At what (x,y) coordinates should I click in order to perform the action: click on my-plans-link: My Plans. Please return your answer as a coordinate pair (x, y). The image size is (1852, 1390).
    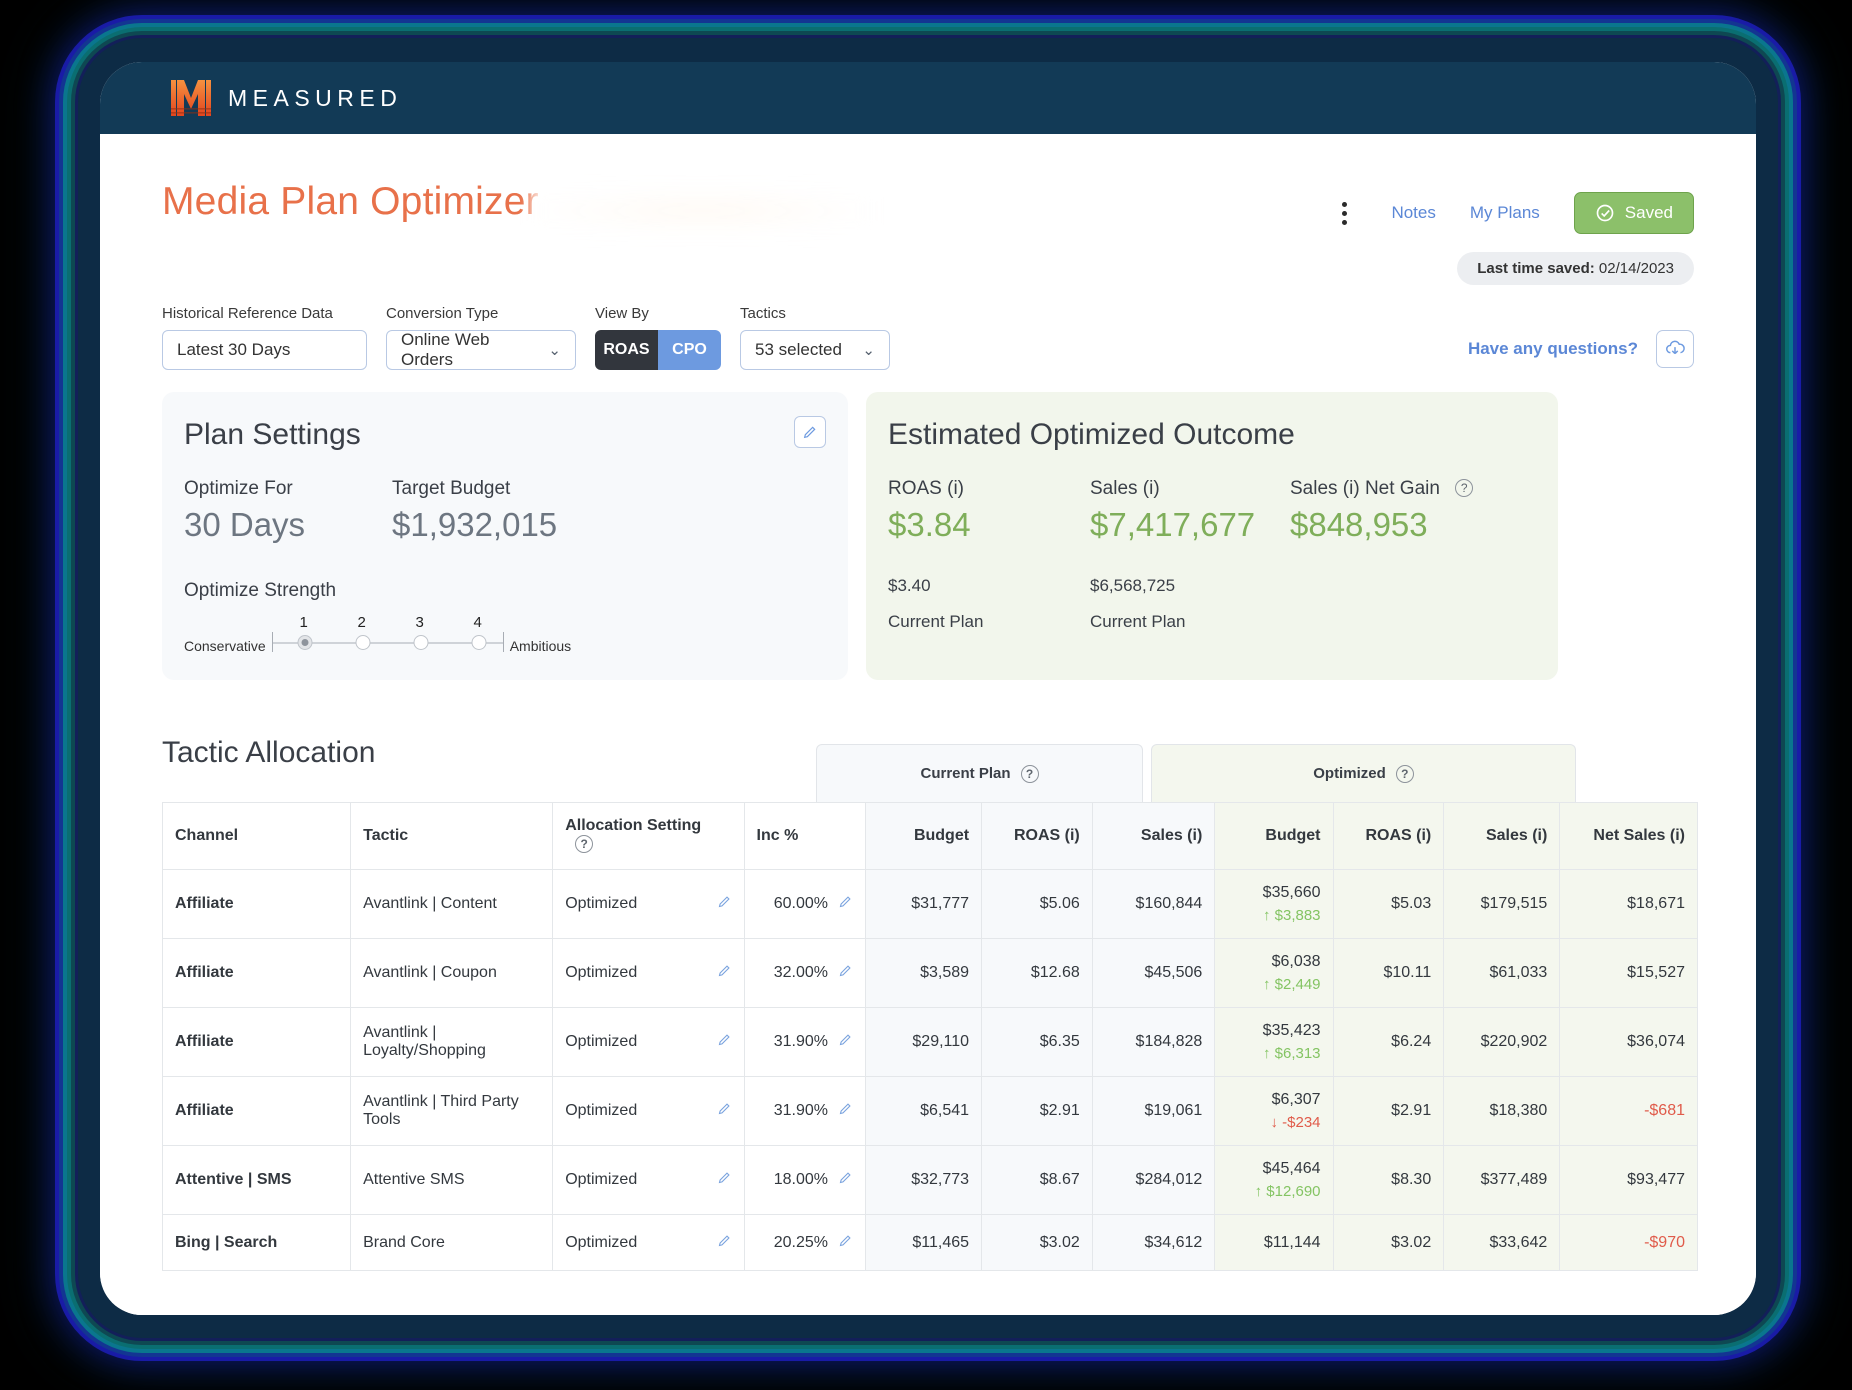
    Looking at the image, I should click on (1505, 213).